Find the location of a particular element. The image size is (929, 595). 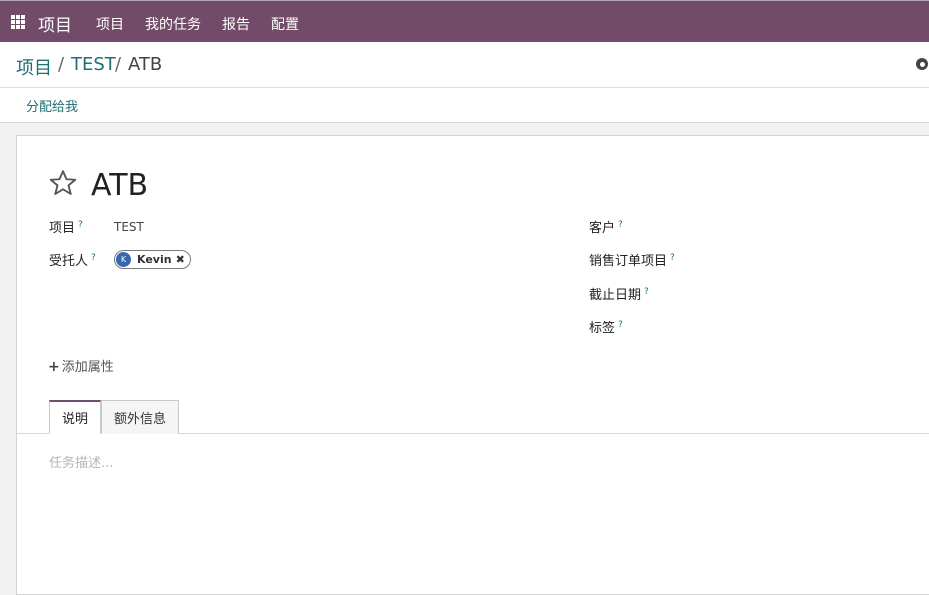

remove-tag-icon: ✖ is located at coordinates (180, 259).